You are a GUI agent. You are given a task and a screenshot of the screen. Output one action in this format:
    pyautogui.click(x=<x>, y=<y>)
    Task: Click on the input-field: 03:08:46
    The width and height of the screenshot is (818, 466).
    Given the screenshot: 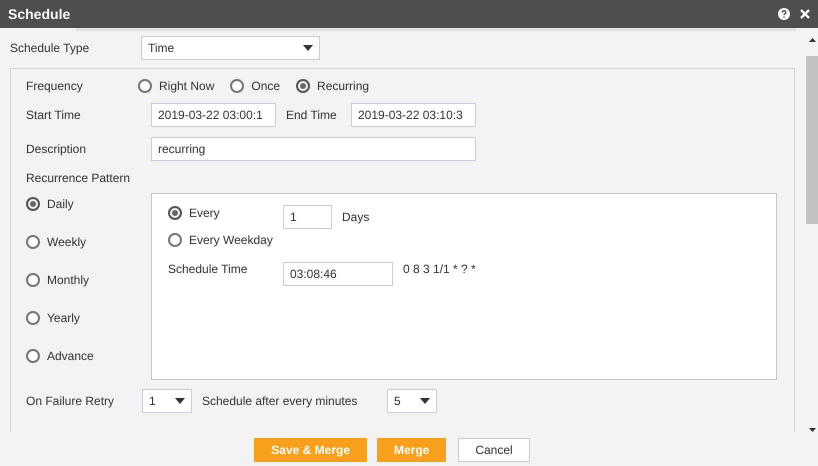 What is the action you would take?
    pyautogui.click(x=338, y=274)
    